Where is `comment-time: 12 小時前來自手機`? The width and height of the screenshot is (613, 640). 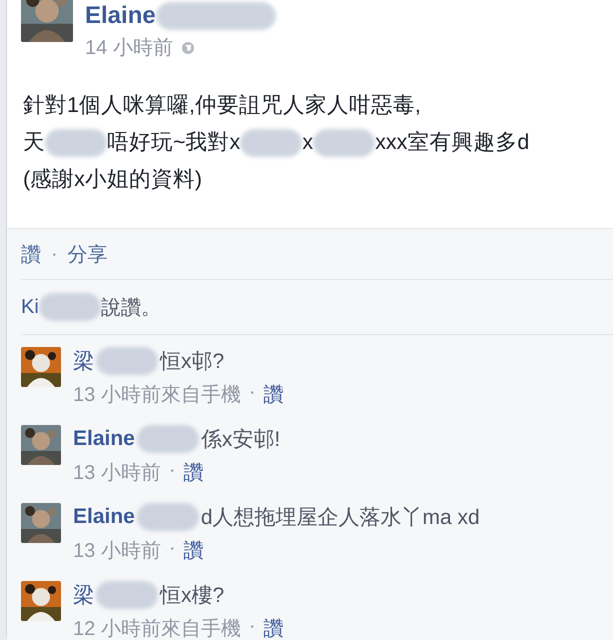 comment-time: 12 小時前來自手機 is located at coordinates (157, 628).